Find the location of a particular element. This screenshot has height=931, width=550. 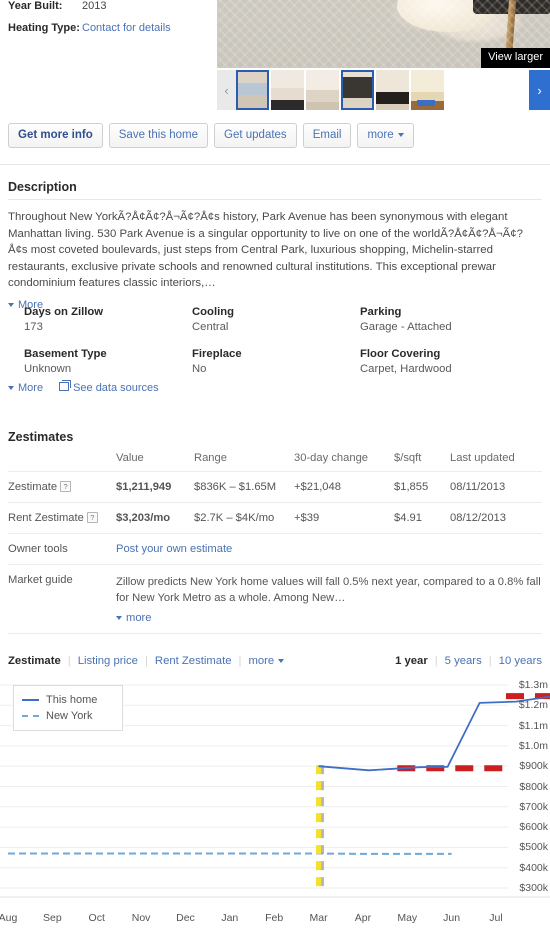

fact-cell: Cooling Central is located at coordinates (276, 320).